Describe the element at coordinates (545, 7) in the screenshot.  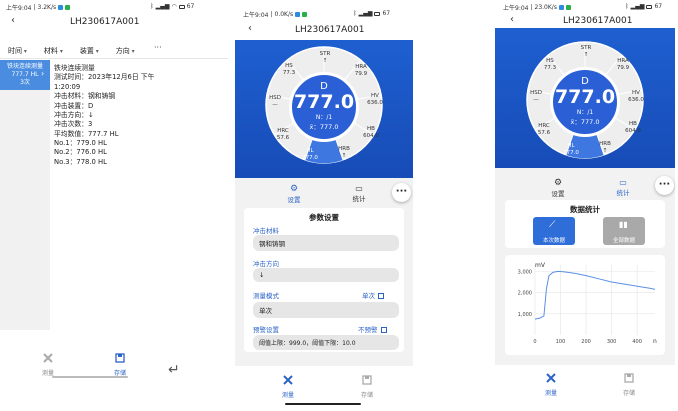
I see `status-speed: 23.0K/s` at that location.